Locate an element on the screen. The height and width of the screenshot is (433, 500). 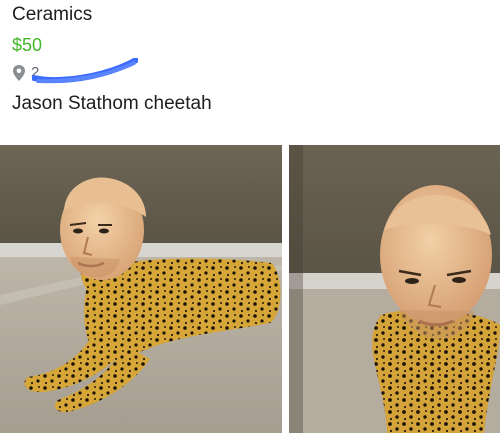
listing-category: Ceramics is located at coordinates (52, 14).